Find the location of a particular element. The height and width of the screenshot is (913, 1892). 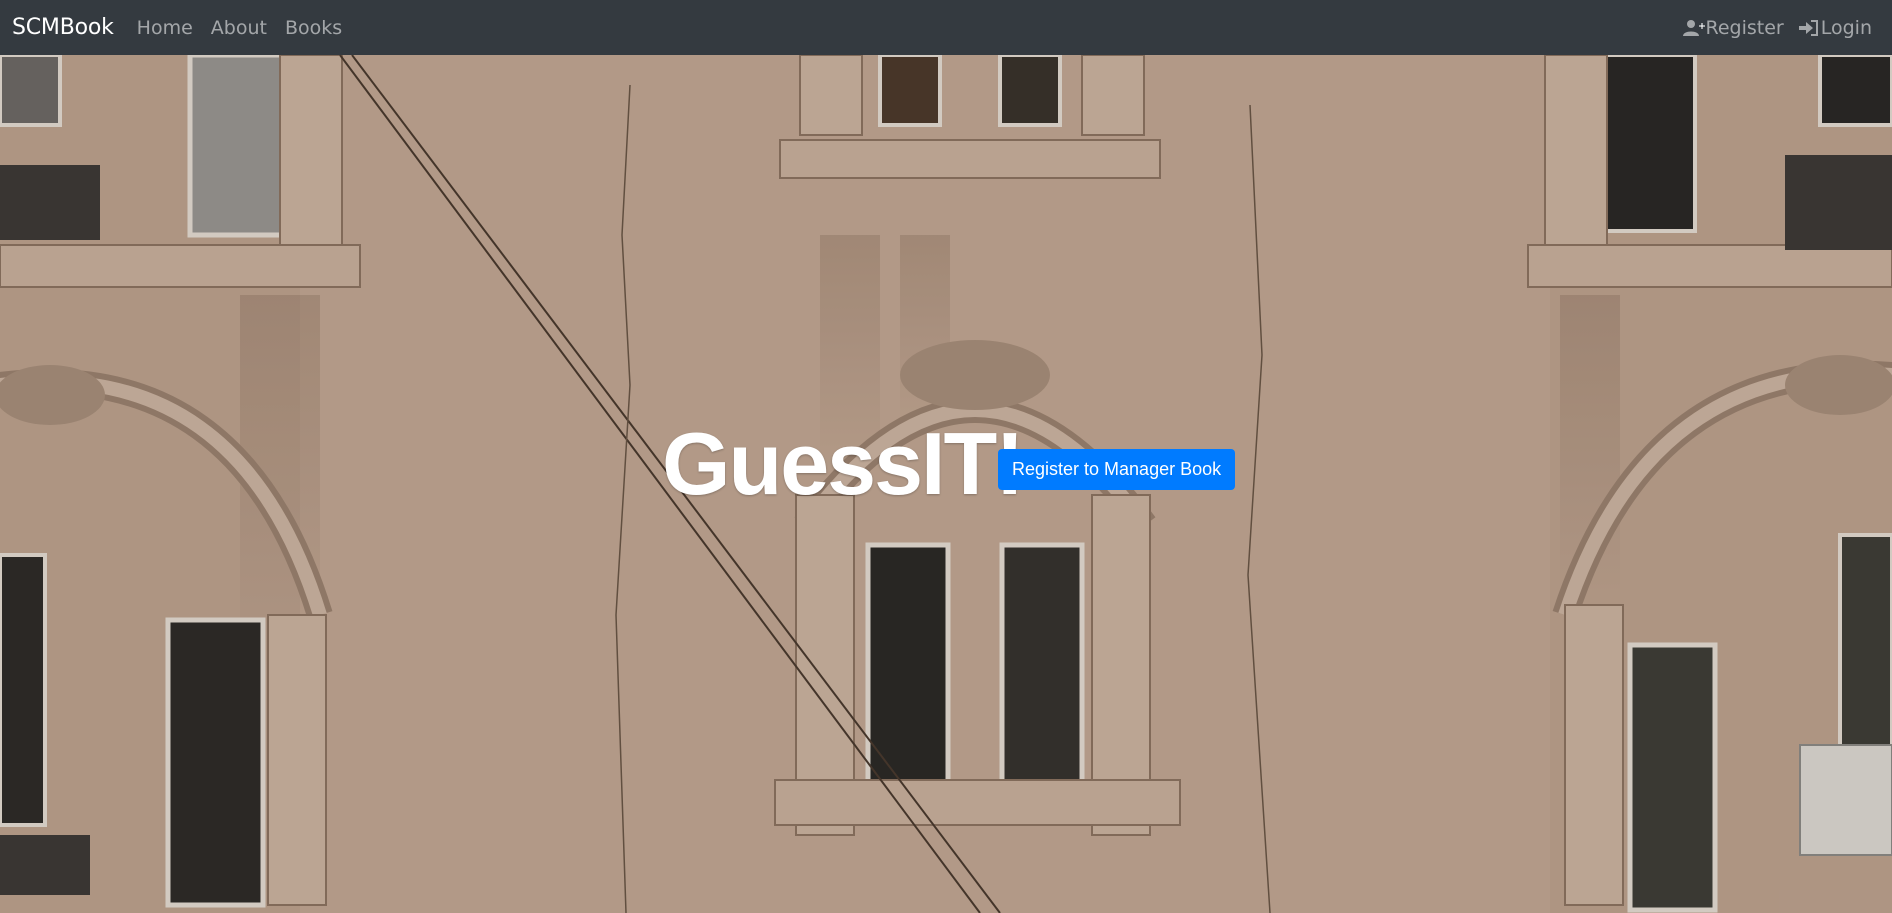

nav-links: Home About Books is located at coordinates (239, 28).